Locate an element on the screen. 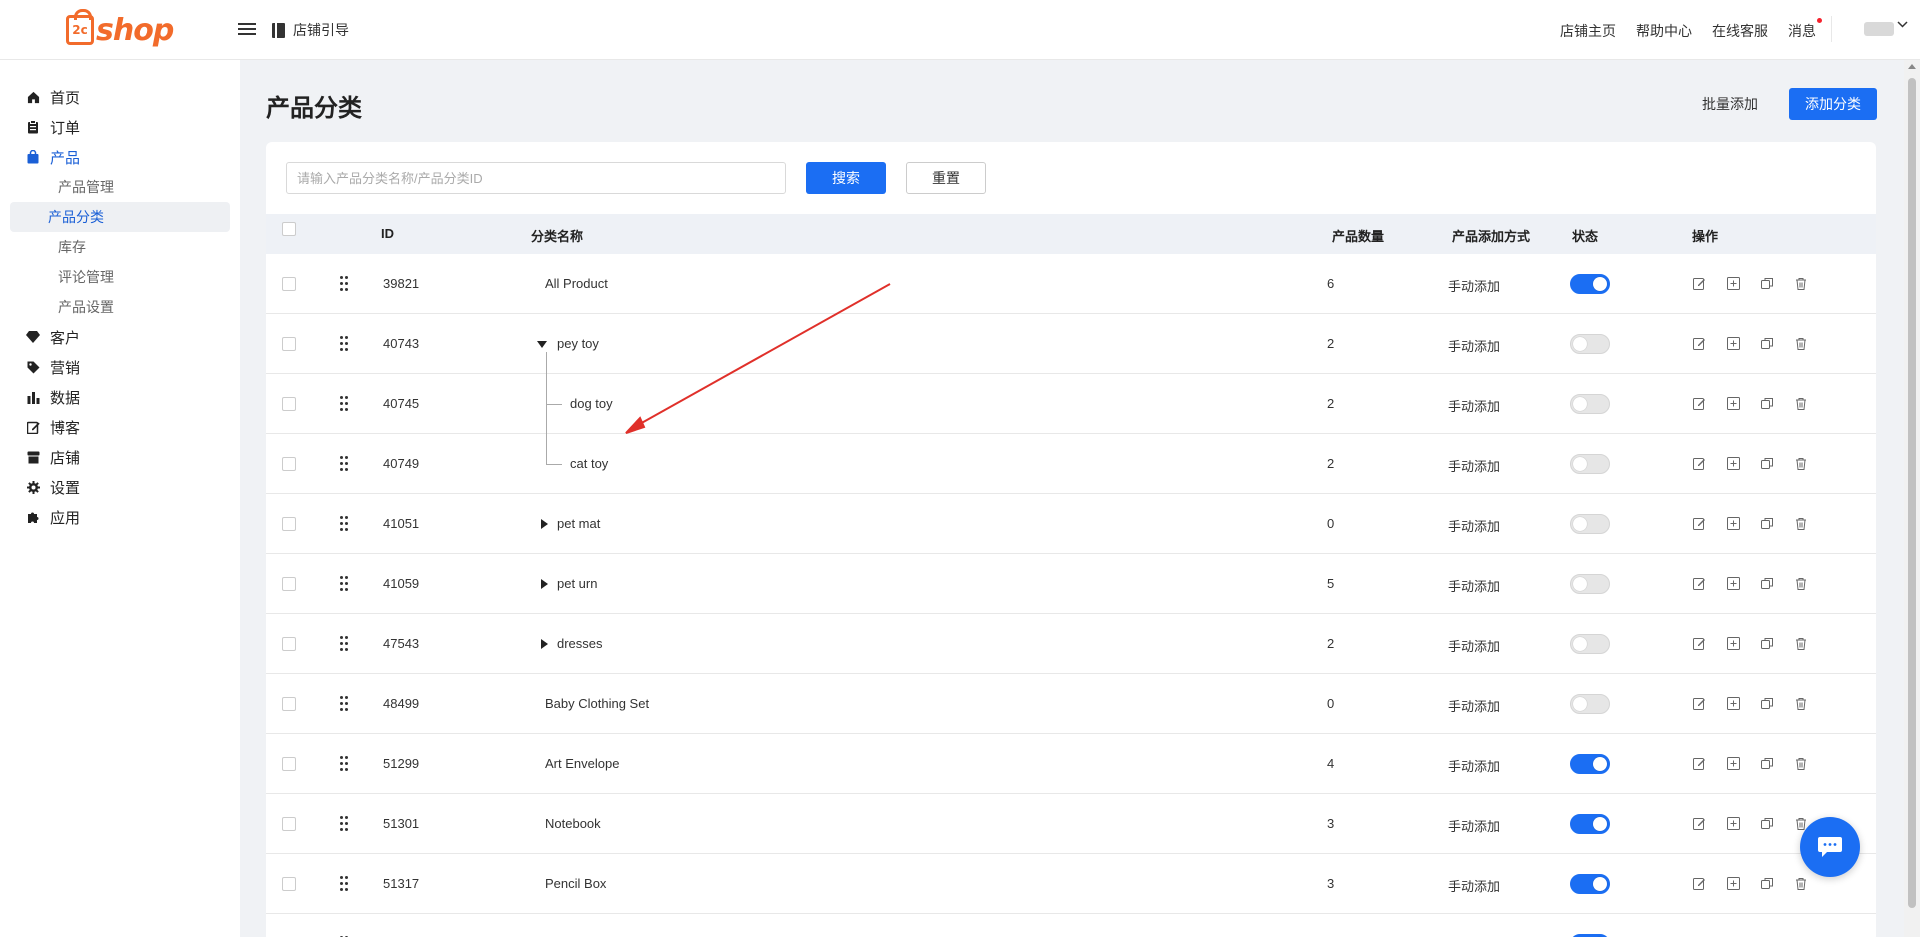  scroll-up-icon is located at coordinates (1912, 66).